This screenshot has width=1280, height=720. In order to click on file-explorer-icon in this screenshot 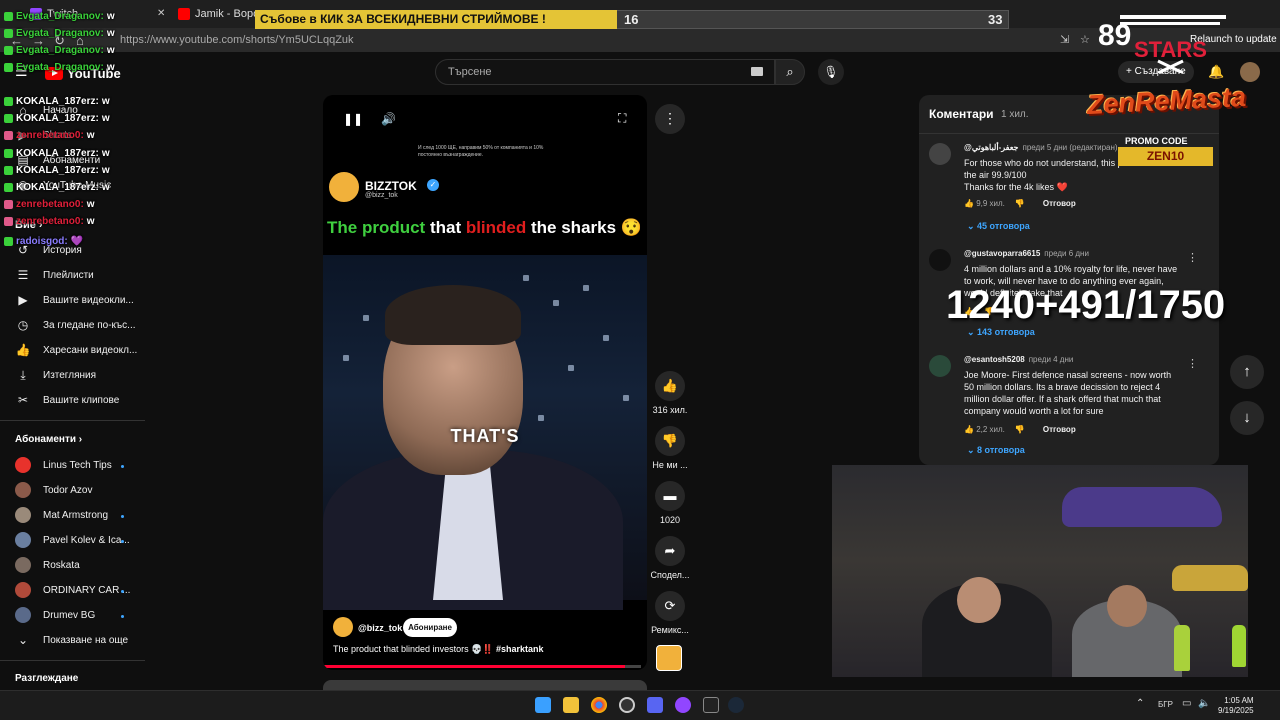, I will do `click(571, 705)`.